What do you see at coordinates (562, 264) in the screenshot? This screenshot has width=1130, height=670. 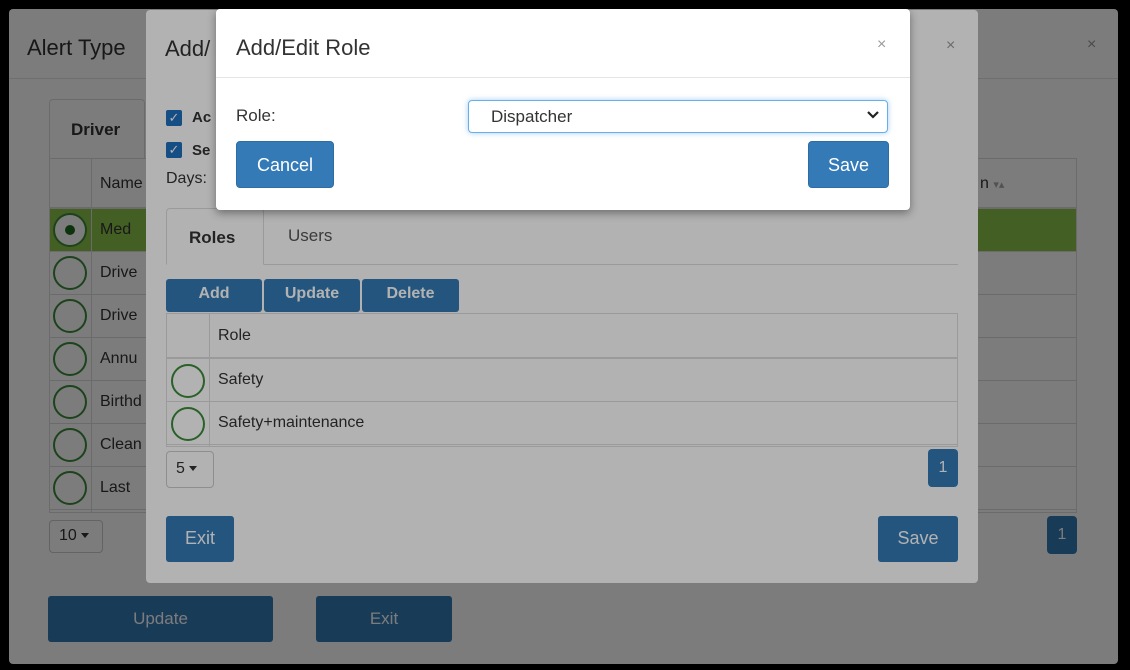 I see `tabs-divider` at bounding box center [562, 264].